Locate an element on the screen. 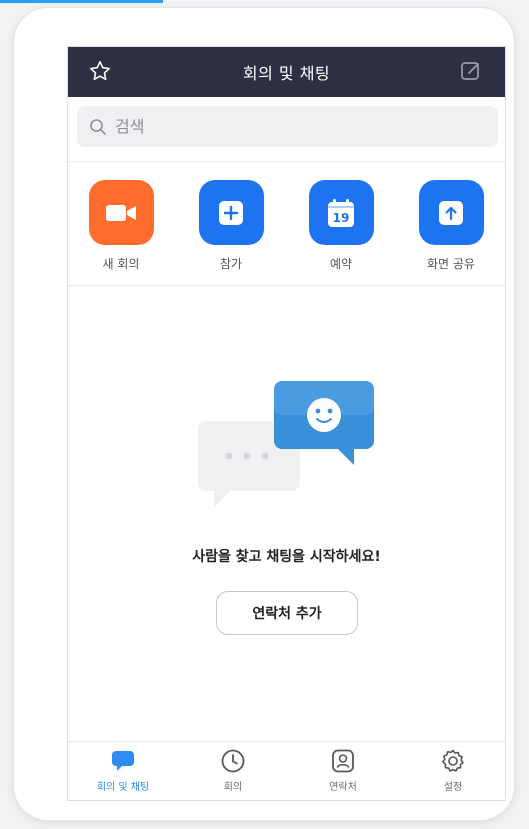 The image size is (529, 829). schedule-icon-tile: 19 is located at coordinates (341, 212).